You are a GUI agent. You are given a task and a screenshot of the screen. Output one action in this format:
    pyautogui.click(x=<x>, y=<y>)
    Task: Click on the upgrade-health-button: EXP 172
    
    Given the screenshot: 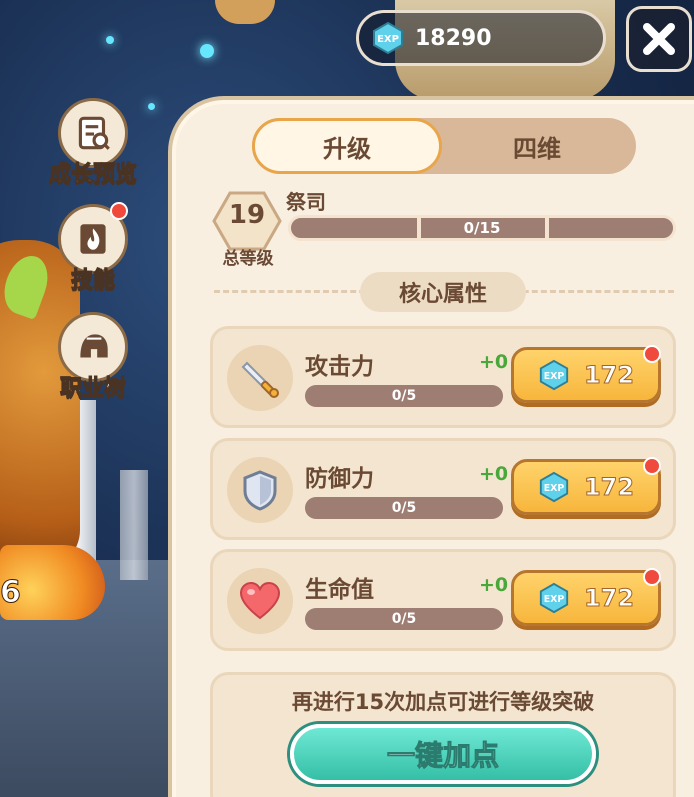 What is the action you would take?
    pyautogui.click(x=586, y=598)
    